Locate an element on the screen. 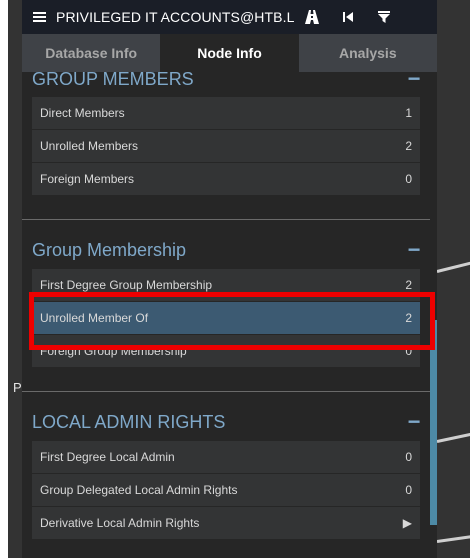 The width and height of the screenshot is (470, 558). table-row: Unrolled Members 2 is located at coordinates (226, 146).